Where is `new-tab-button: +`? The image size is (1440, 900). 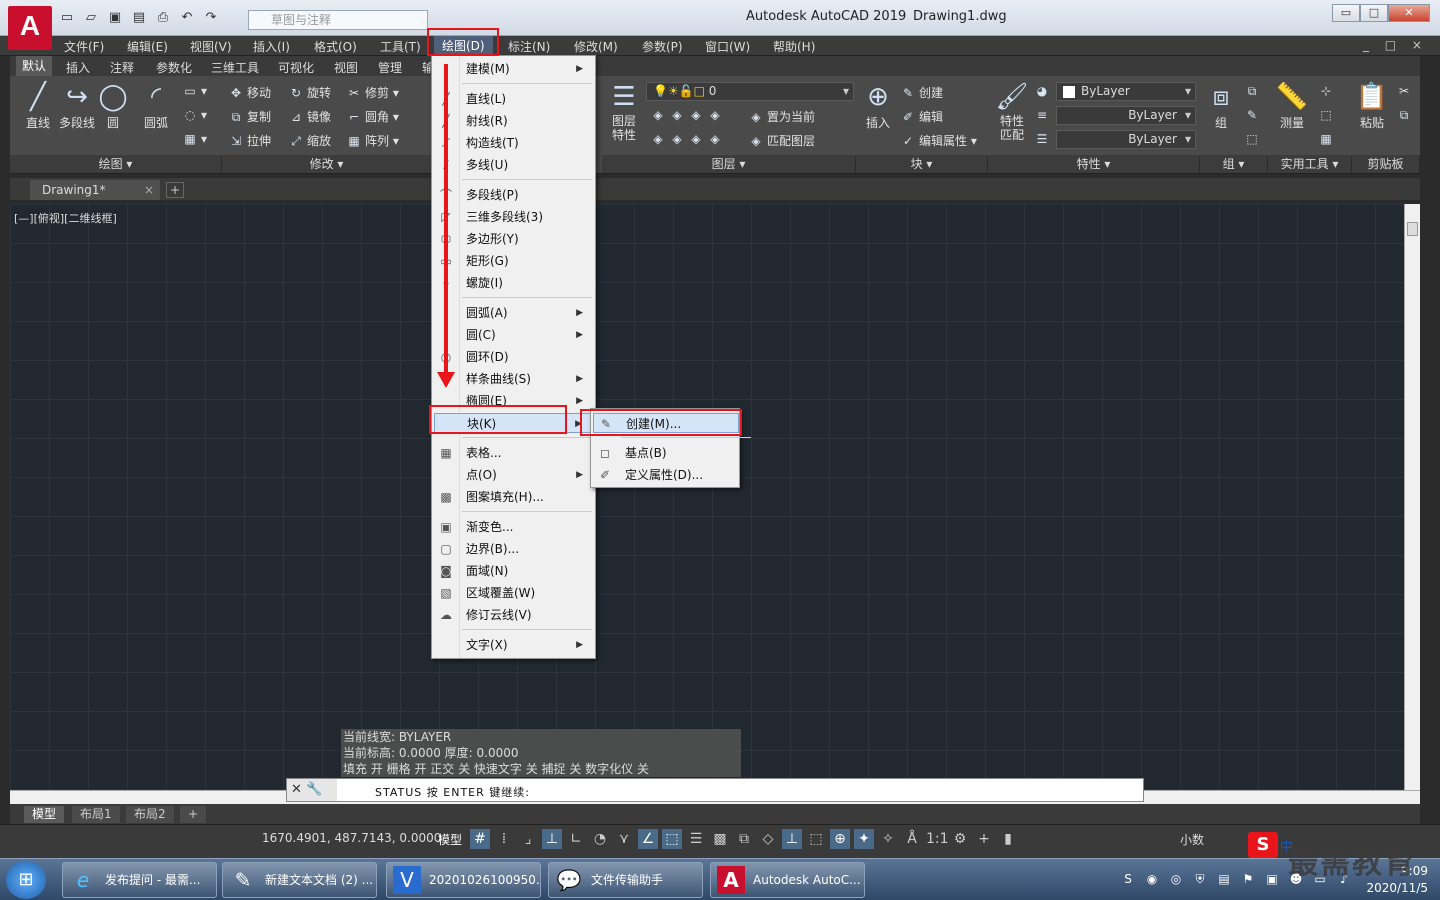
new-tab-button: + is located at coordinates (175, 190).